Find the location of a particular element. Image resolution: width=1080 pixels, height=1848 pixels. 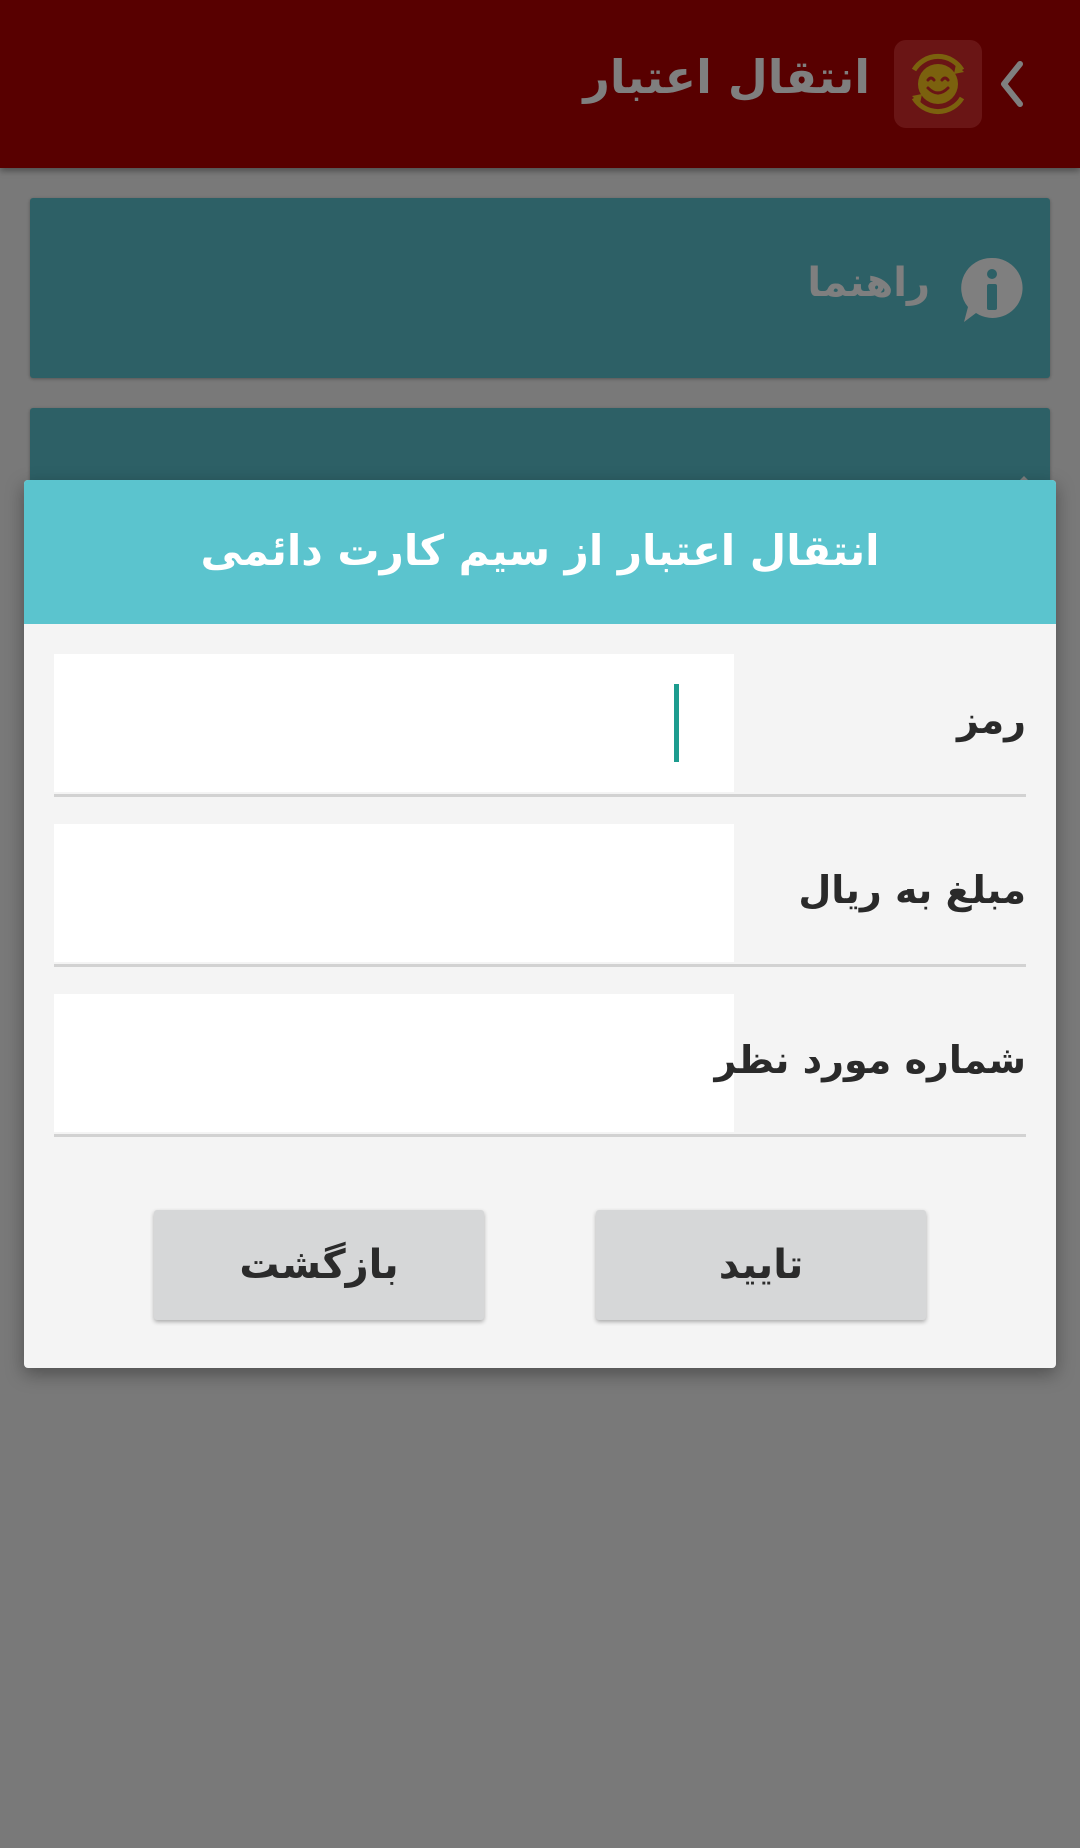

back-button: بازگشت is located at coordinates (319, 1265).